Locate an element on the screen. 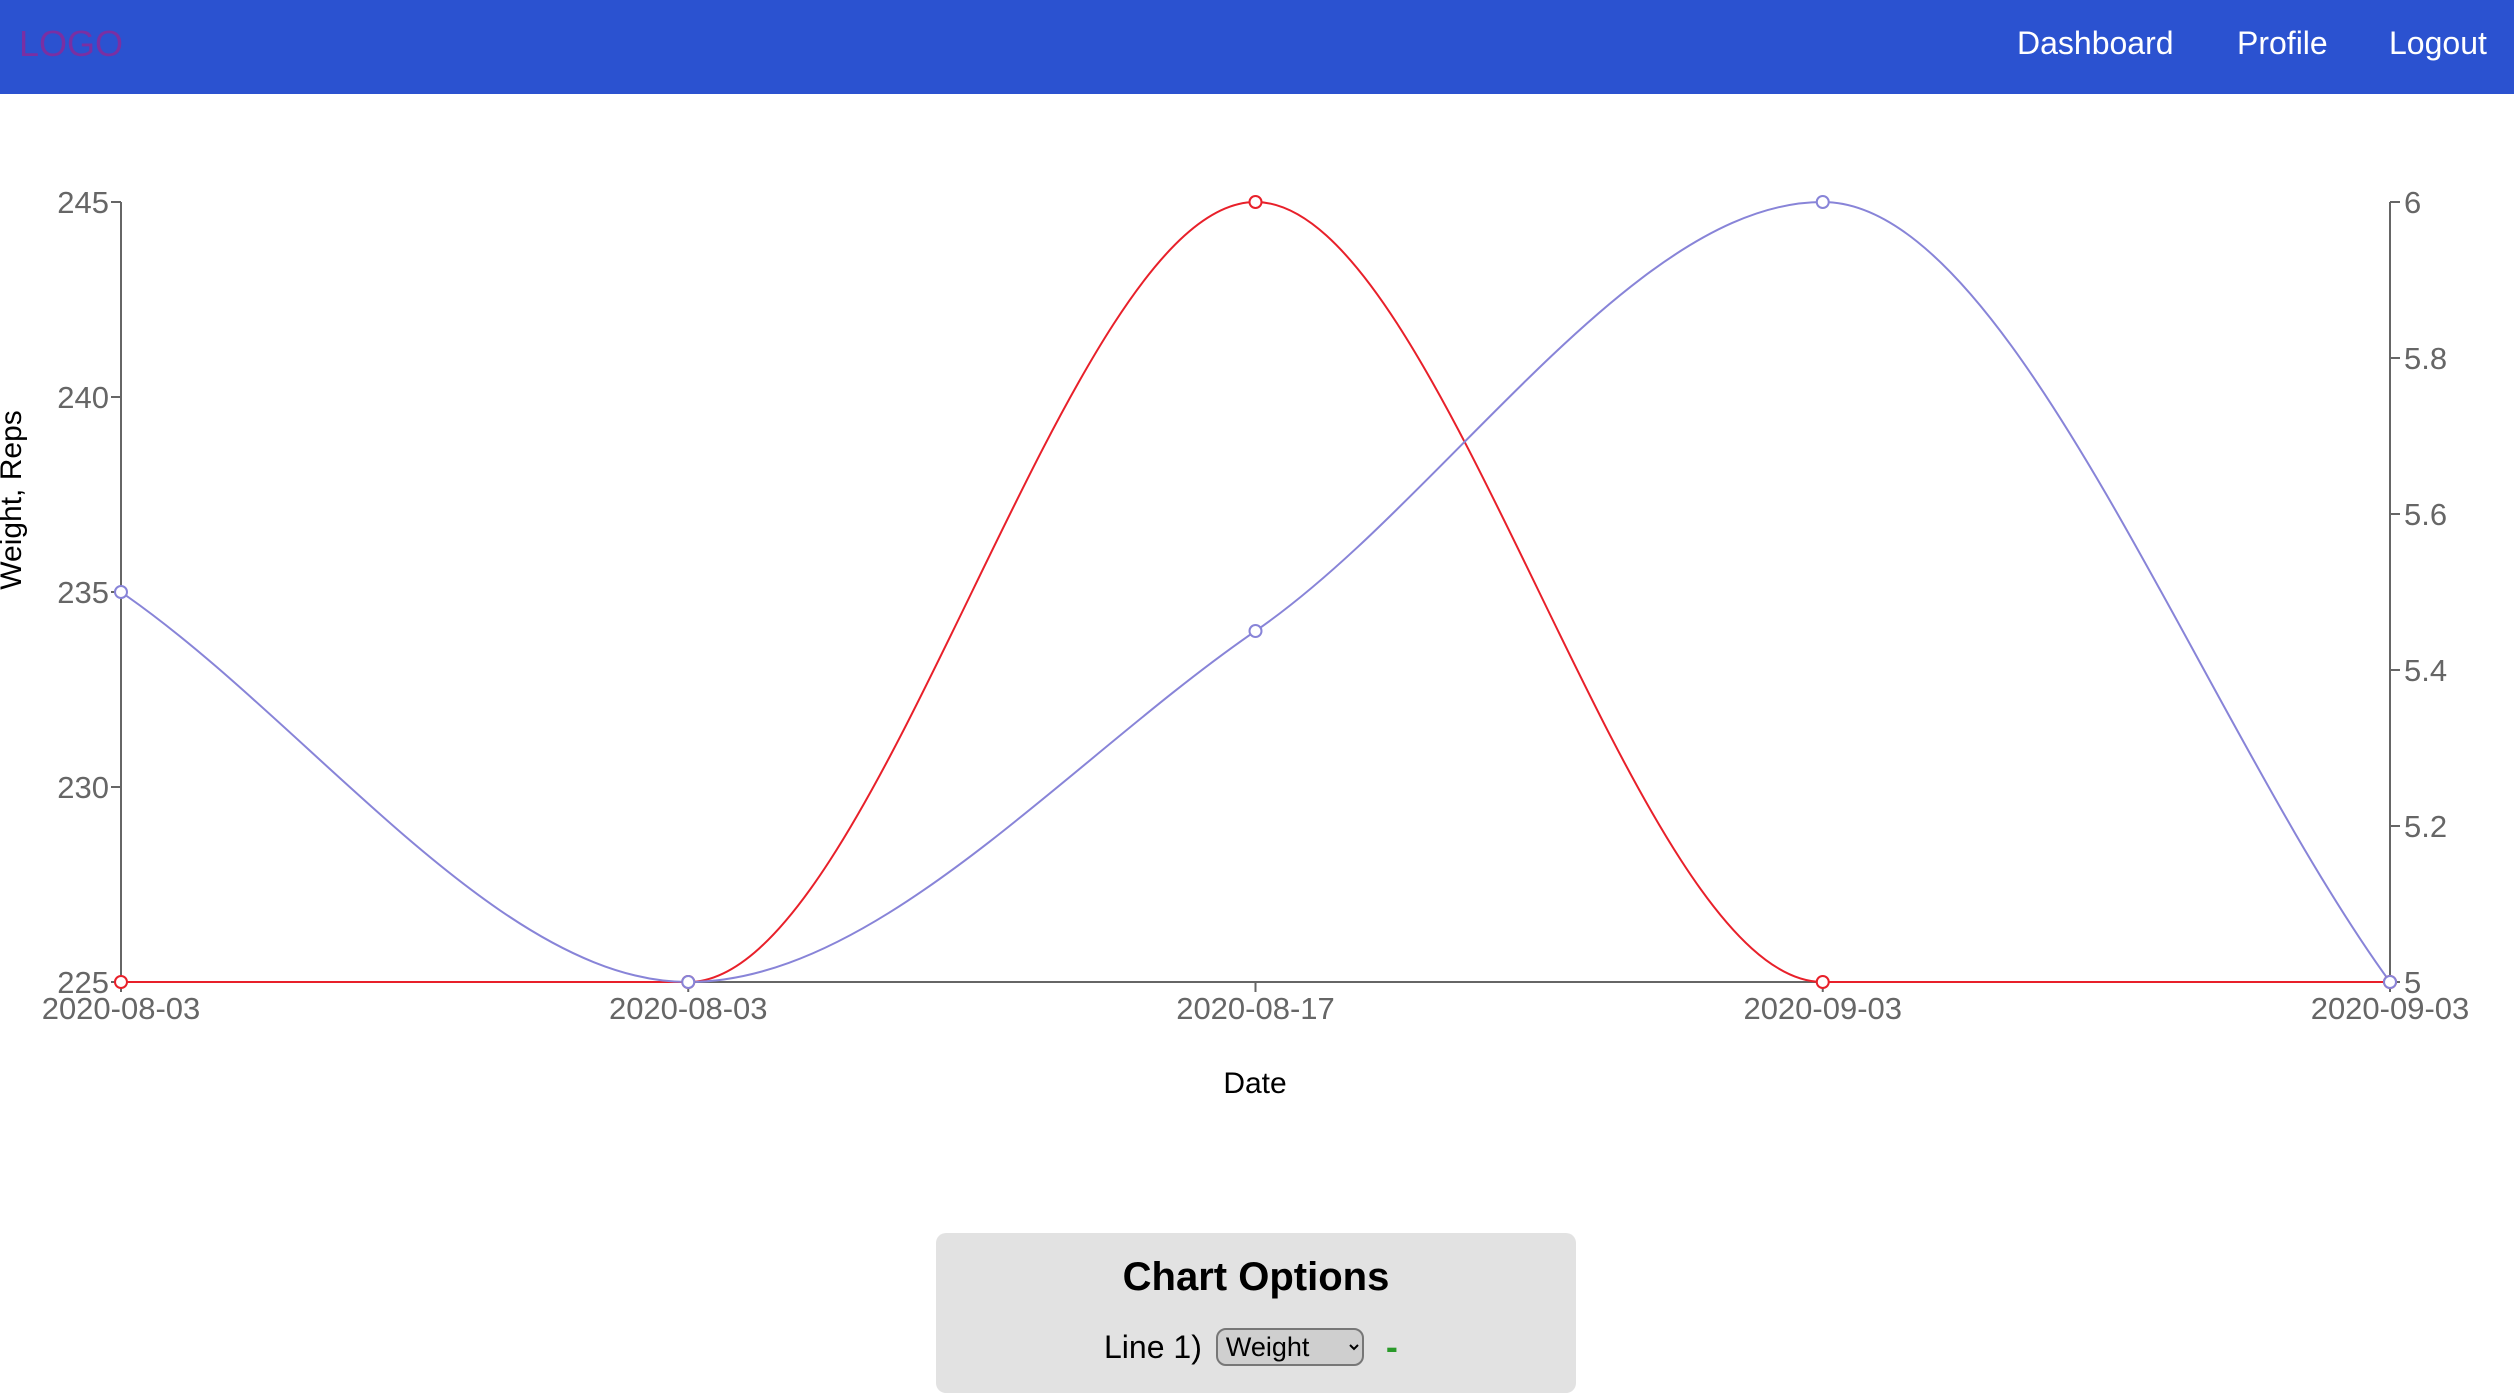  x-axis-label: Date is located at coordinates (1254, 1083).